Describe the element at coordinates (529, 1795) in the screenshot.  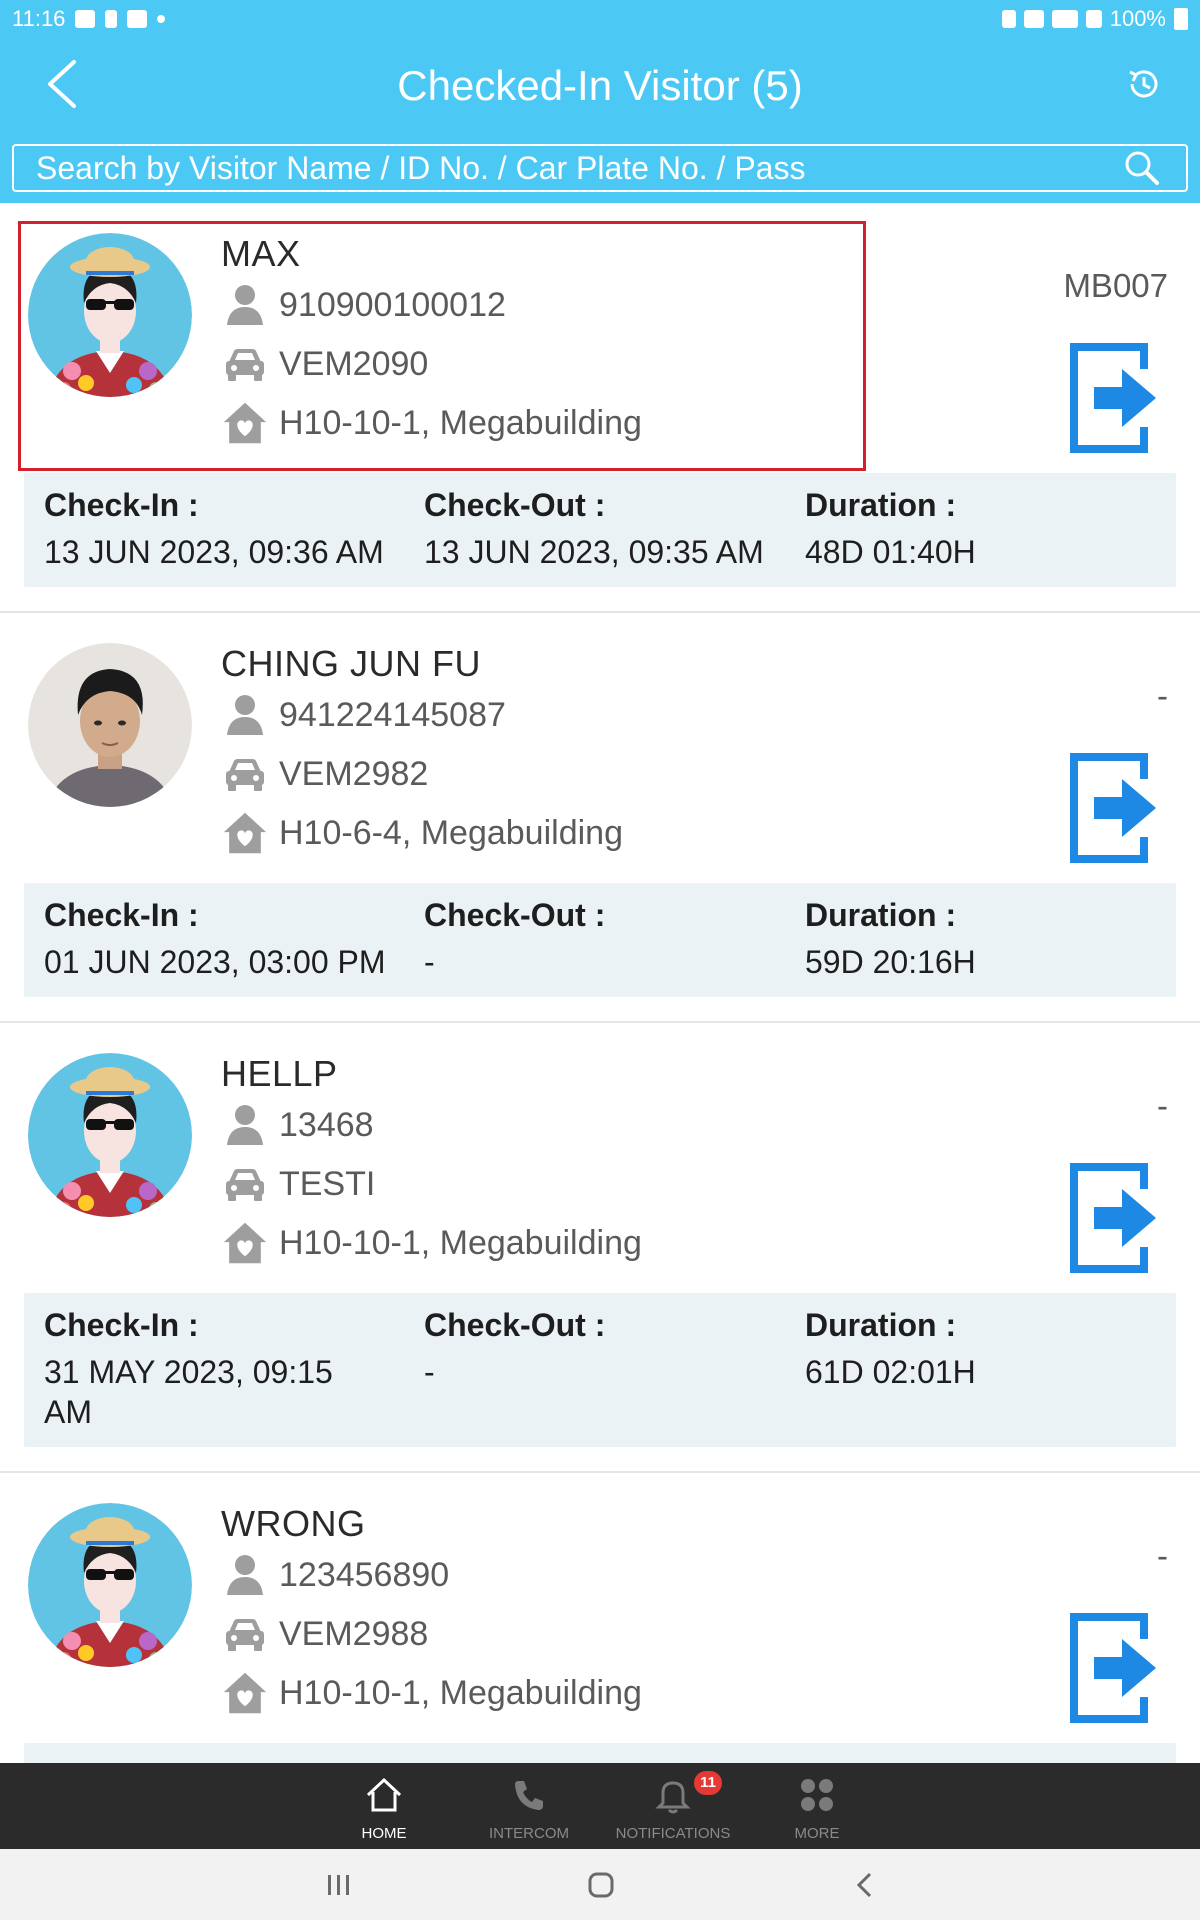
I see `phone-icon` at that location.